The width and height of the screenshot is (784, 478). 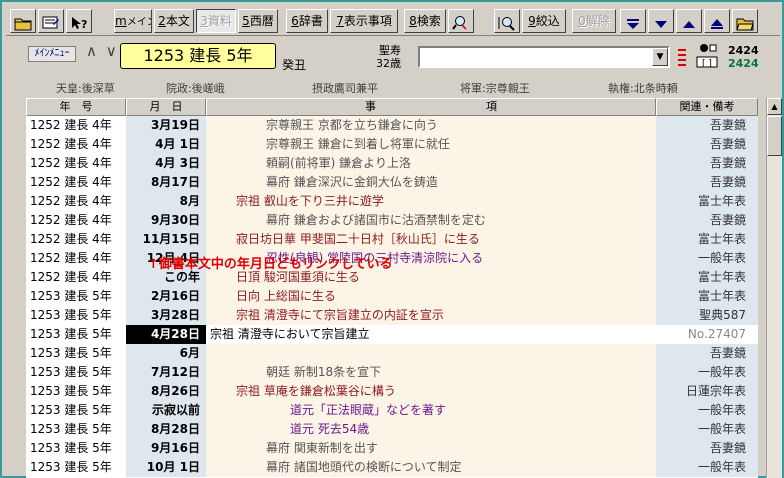 I want to click on table-row: 1253 建長 5年 示寂以前 道元「正法眼蔵」などを著す 一般年表, so click(x=392, y=410).